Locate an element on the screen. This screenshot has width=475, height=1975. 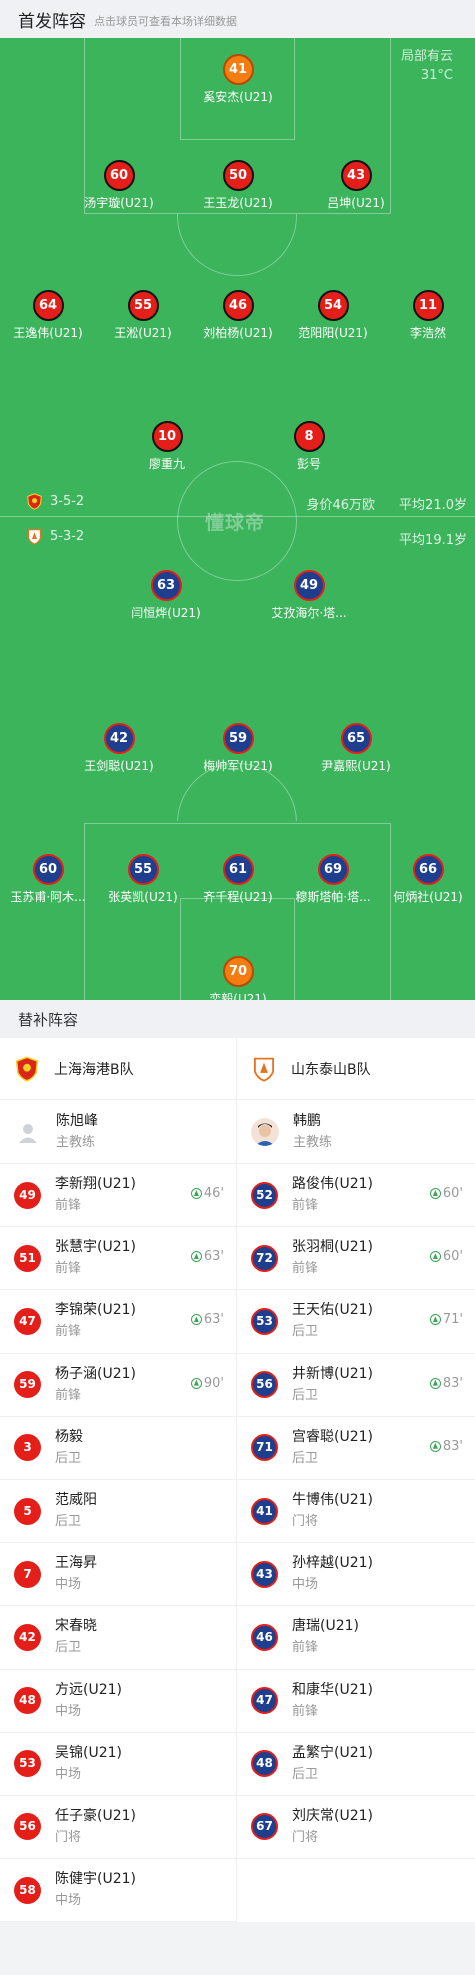
home-player: 43 吕坤(U21) is located at coordinates (356, 185).